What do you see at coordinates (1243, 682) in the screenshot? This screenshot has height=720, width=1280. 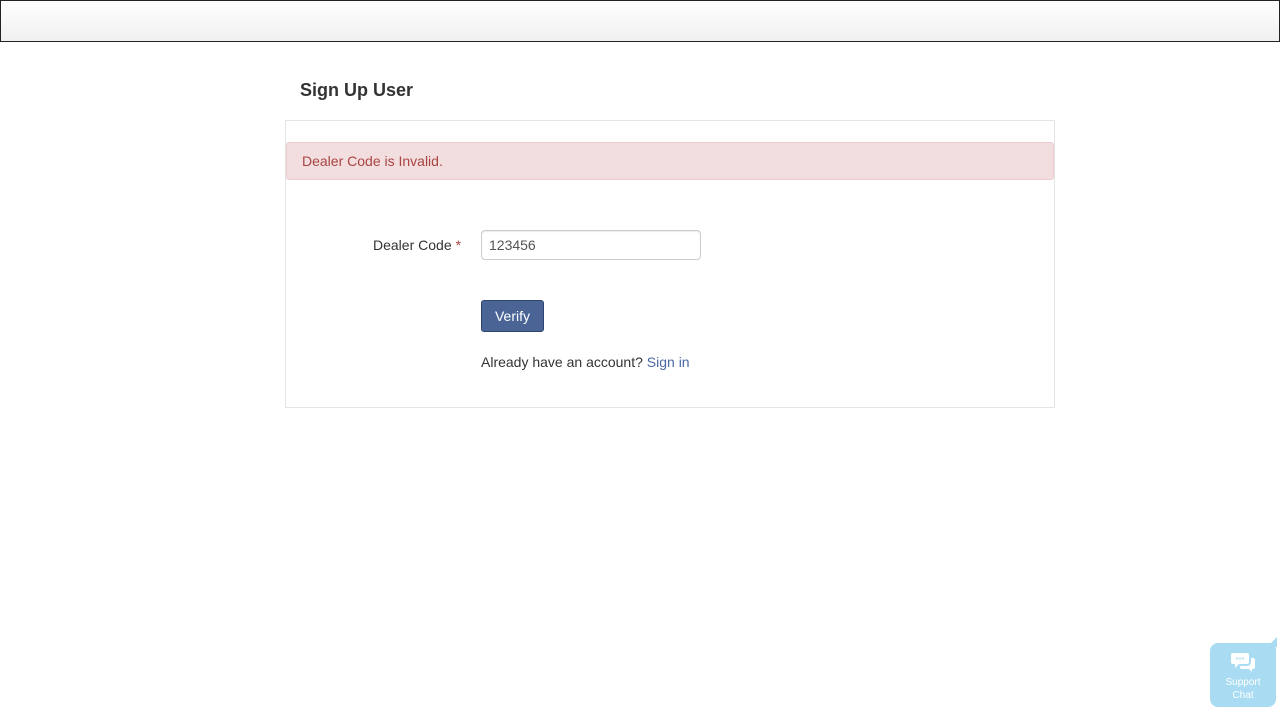 I see `support-chat-label-line1: Support` at bounding box center [1243, 682].